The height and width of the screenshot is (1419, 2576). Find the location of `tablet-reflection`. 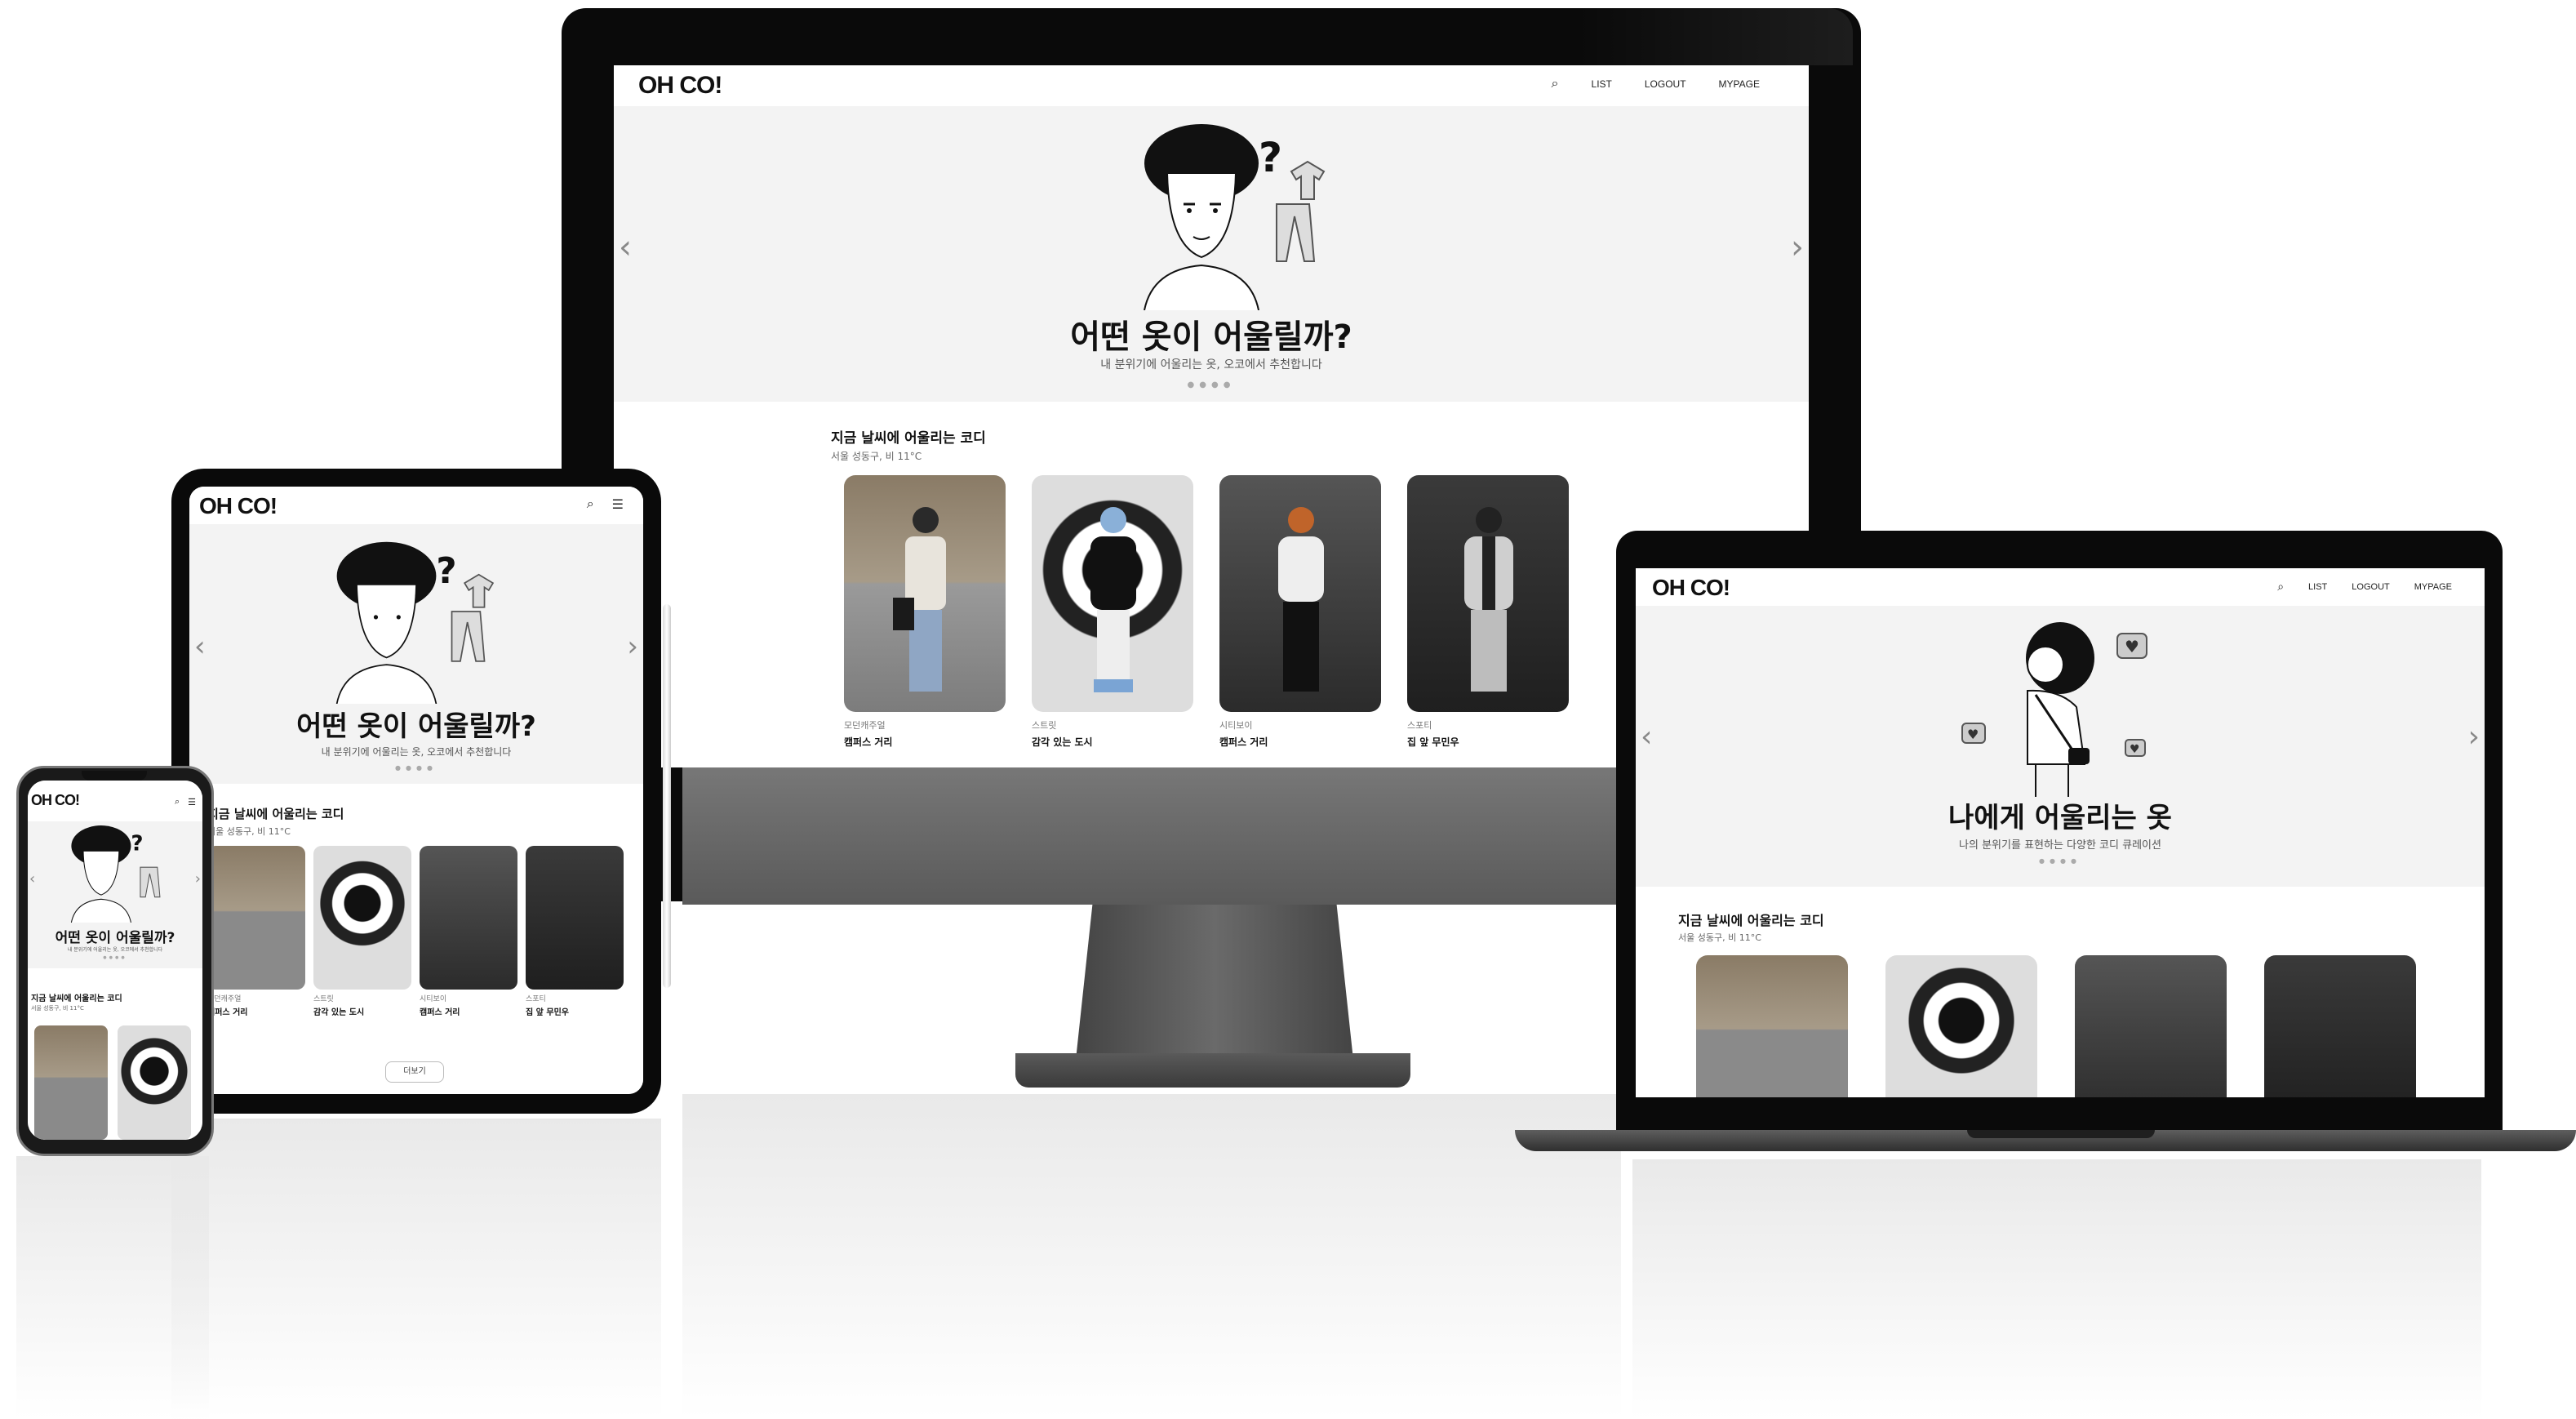

tablet-reflection is located at coordinates (416, 1269).